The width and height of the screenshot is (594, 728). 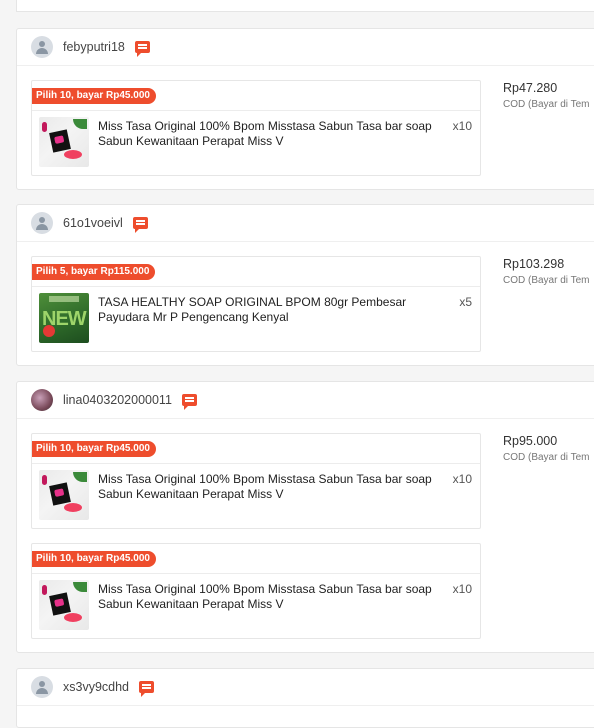 What do you see at coordinates (465, 302) in the screenshot?
I see `product-quantity: x5` at bounding box center [465, 302].